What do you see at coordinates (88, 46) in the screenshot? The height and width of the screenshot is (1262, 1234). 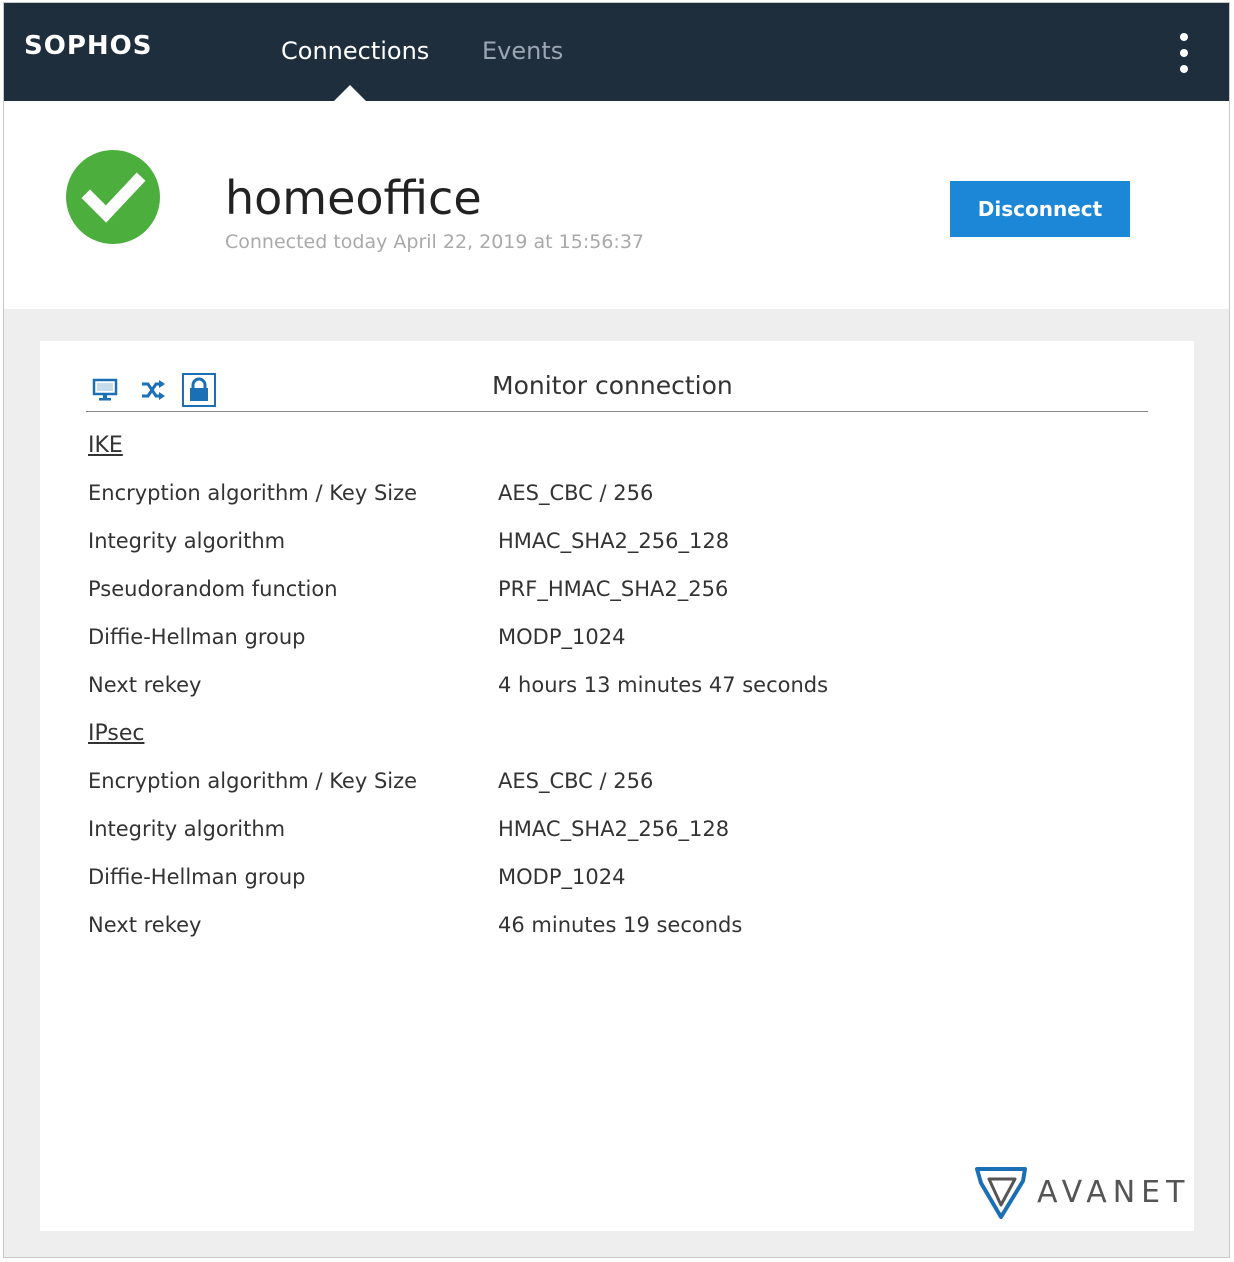 I see `sophos-logo: SOPHOS` at bounding box center [88, 46].